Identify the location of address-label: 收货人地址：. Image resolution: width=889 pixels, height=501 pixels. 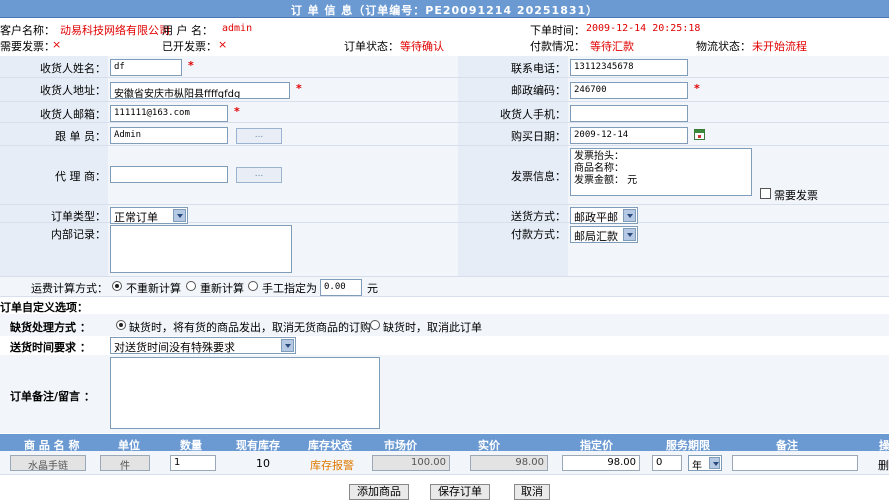
(73, 90).